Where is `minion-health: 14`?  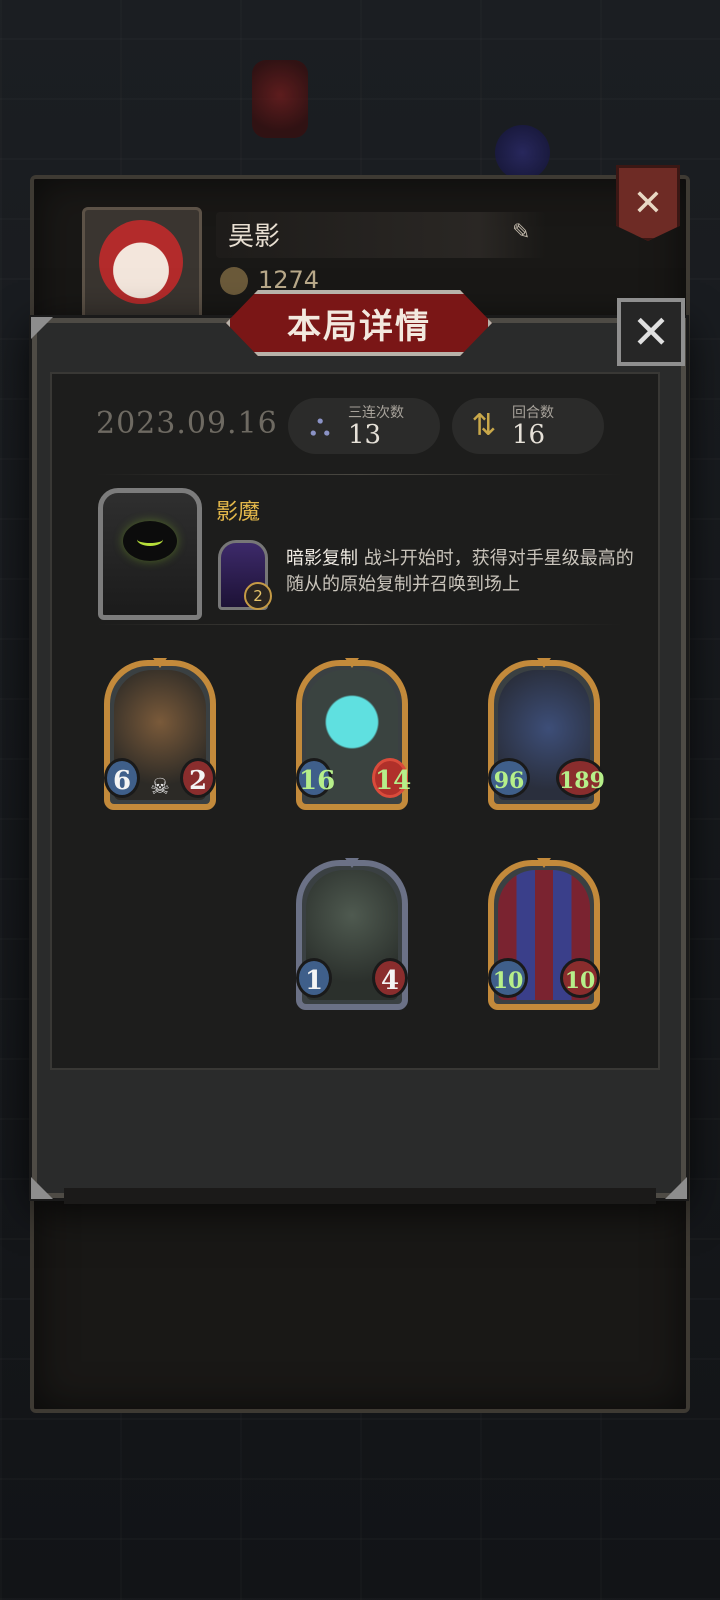
minion-health: 14 is located at coordinates (391, 778).